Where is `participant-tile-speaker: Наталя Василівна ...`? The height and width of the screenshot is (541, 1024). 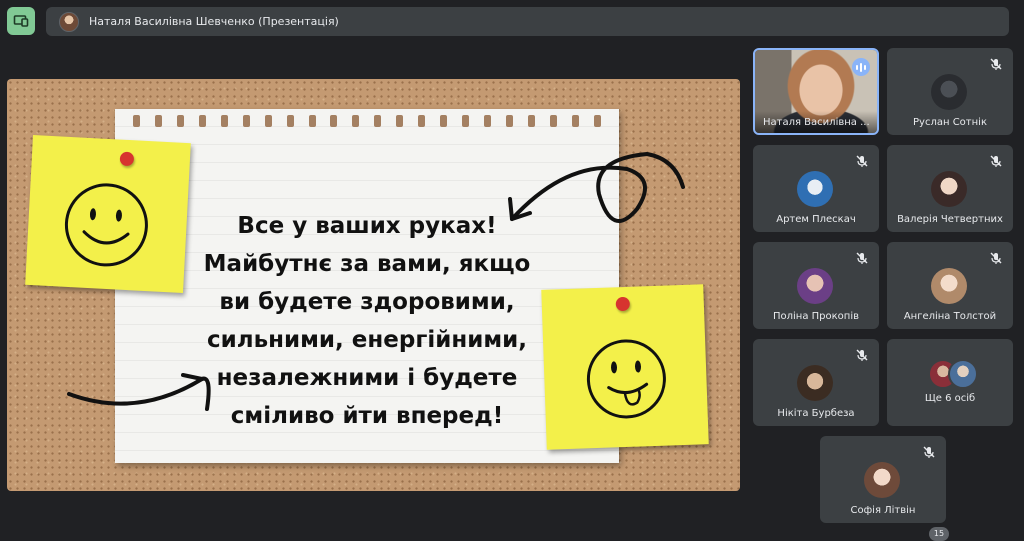
participant-tile-speaker: Наталя Василівна ... is located at coordinates (816, 91).